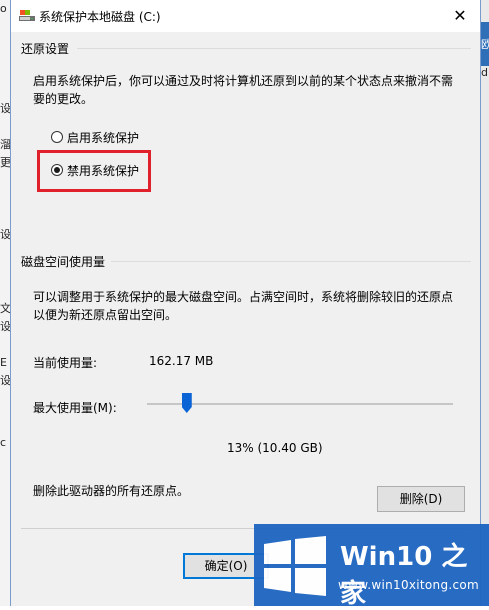  Describe the element at coordinates (100, 17) in the screenshot. I see `dialog-title: 系统保护本地磁盘 (C:)` at that location.